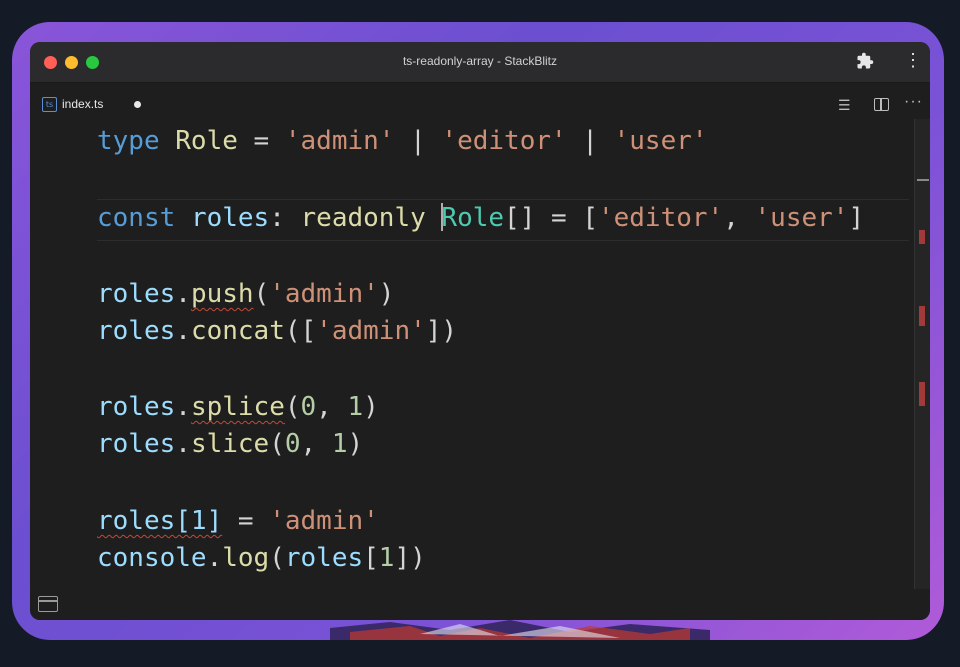  What do you see at coordinates (246, 294) in the screenshot?
I see `code-line-3: roles.push('admin')` at bounding box center [246, 294].